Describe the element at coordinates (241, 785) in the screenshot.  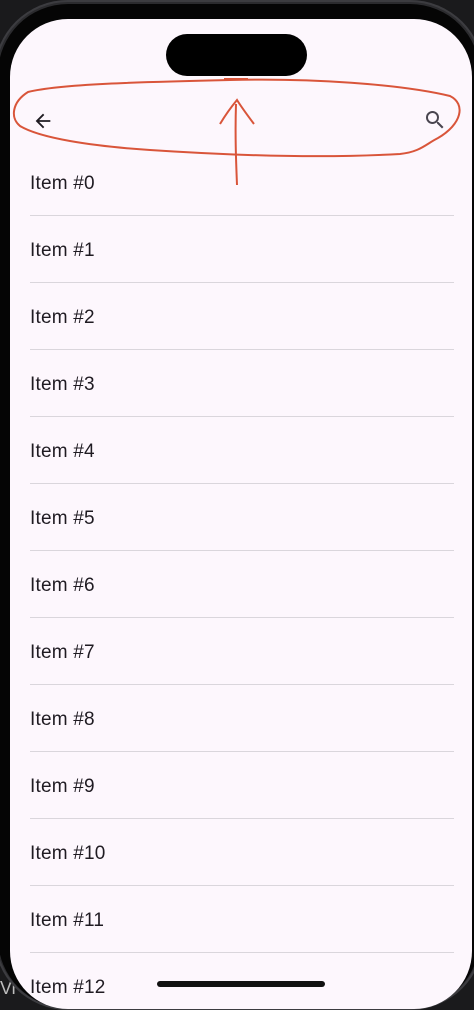
I see `list-item: Item #9` at that location.